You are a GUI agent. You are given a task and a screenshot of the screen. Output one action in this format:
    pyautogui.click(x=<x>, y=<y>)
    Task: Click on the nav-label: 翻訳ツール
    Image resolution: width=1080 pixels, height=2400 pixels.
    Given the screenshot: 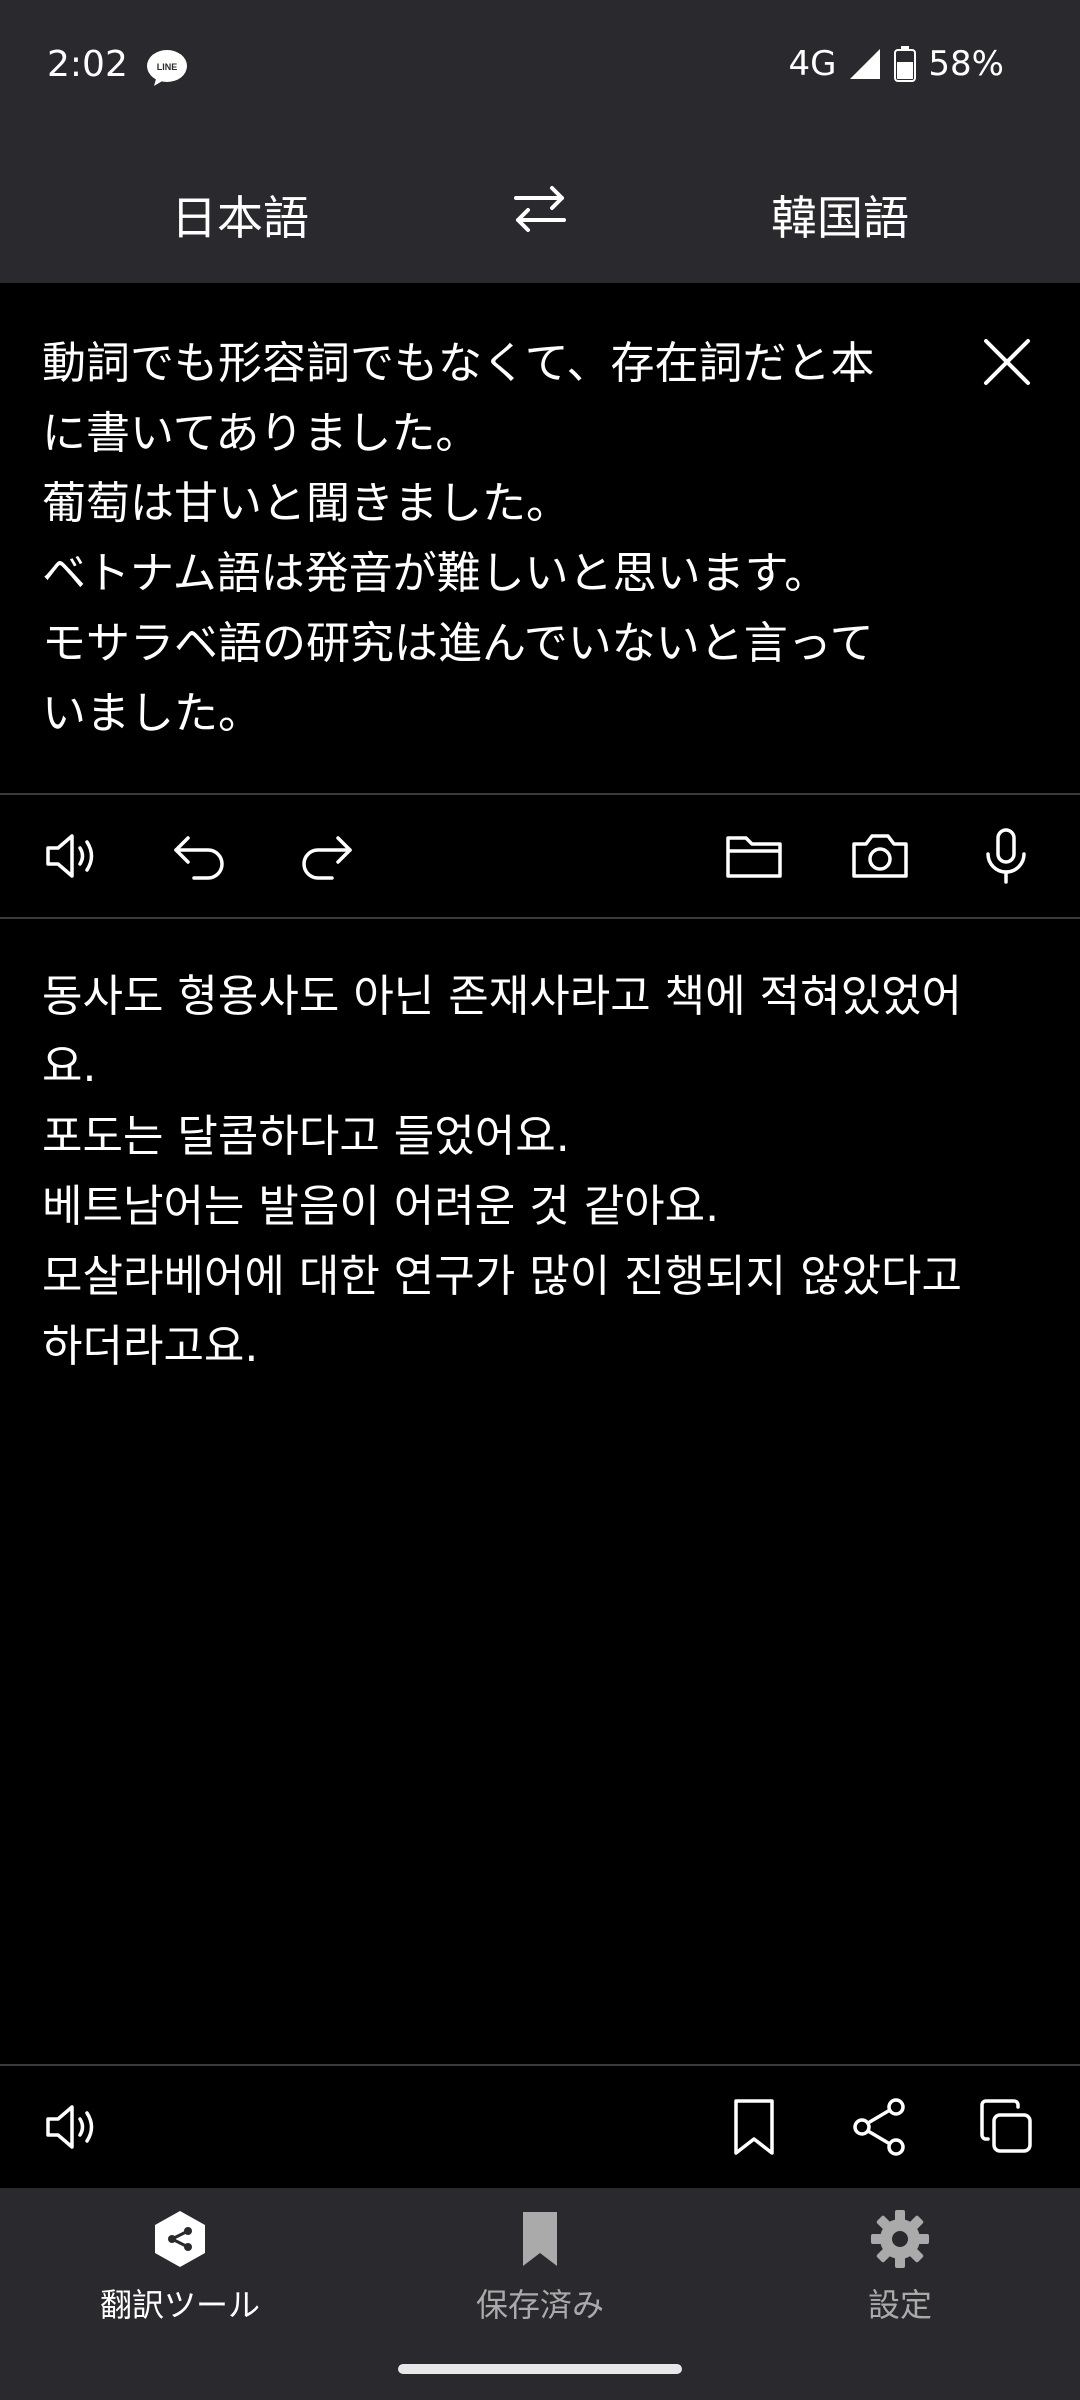 What is the action you would take?
    pyautogui.click(x=179, y=2305)
    